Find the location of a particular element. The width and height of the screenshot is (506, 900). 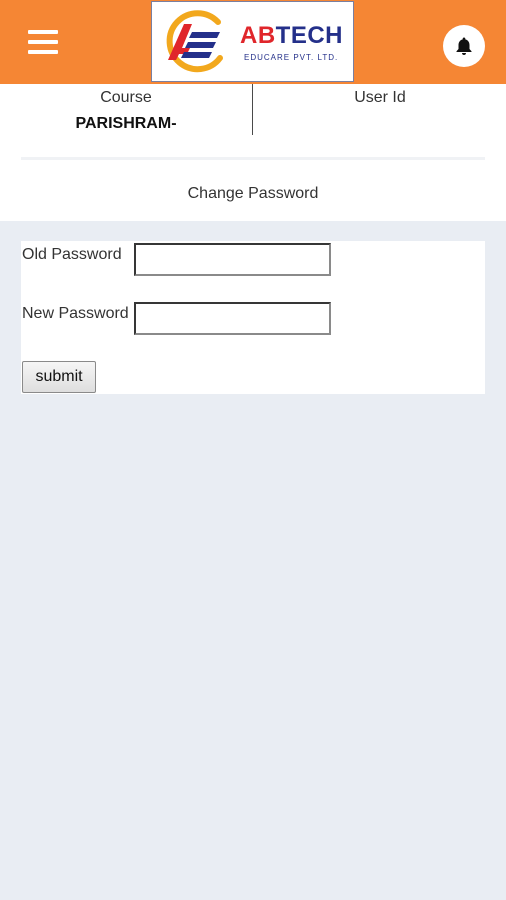

column-divider is located at coordinates (252, 109).